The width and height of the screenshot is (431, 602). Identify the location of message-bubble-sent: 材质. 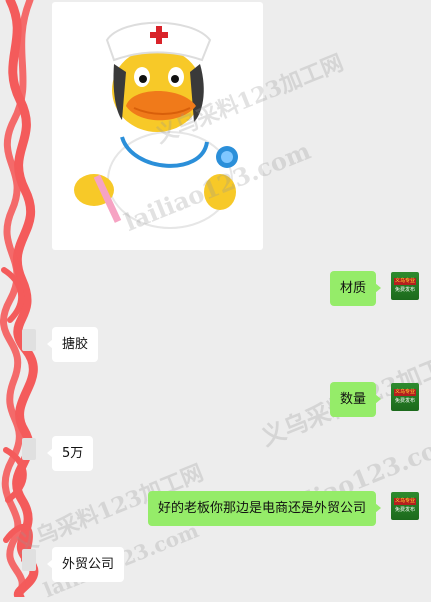
(355, 288).